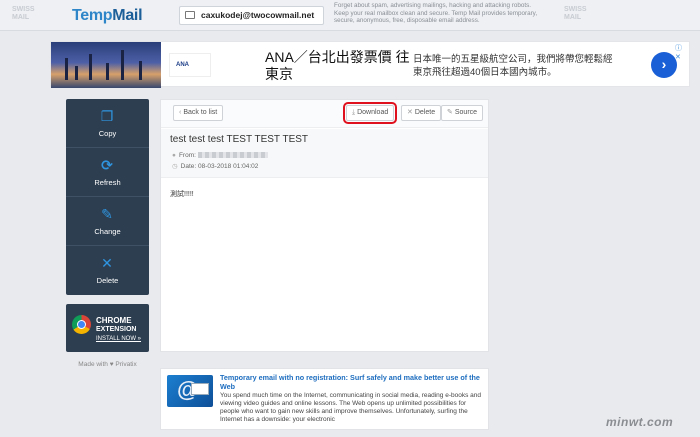 This screenshot has width=700, height=437. I want to click on change-button: ✎ Change, so click(107, 221).